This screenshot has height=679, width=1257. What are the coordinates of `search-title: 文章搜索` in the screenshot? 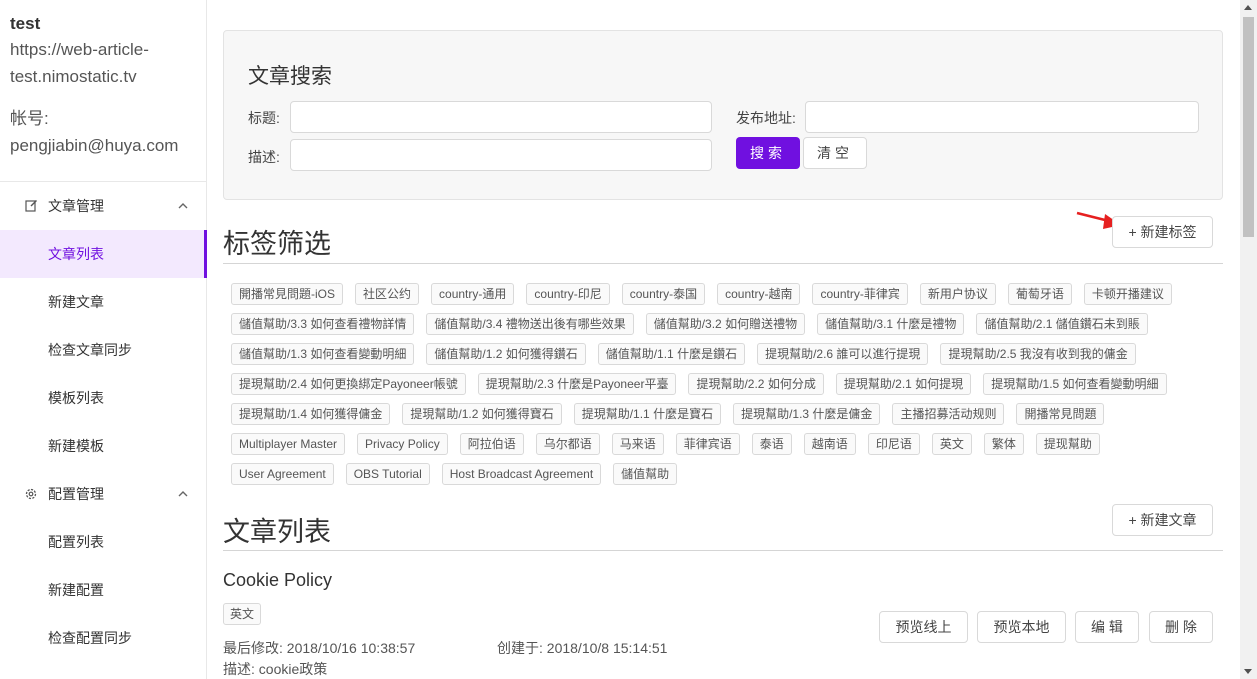 It's located at (290, 76).